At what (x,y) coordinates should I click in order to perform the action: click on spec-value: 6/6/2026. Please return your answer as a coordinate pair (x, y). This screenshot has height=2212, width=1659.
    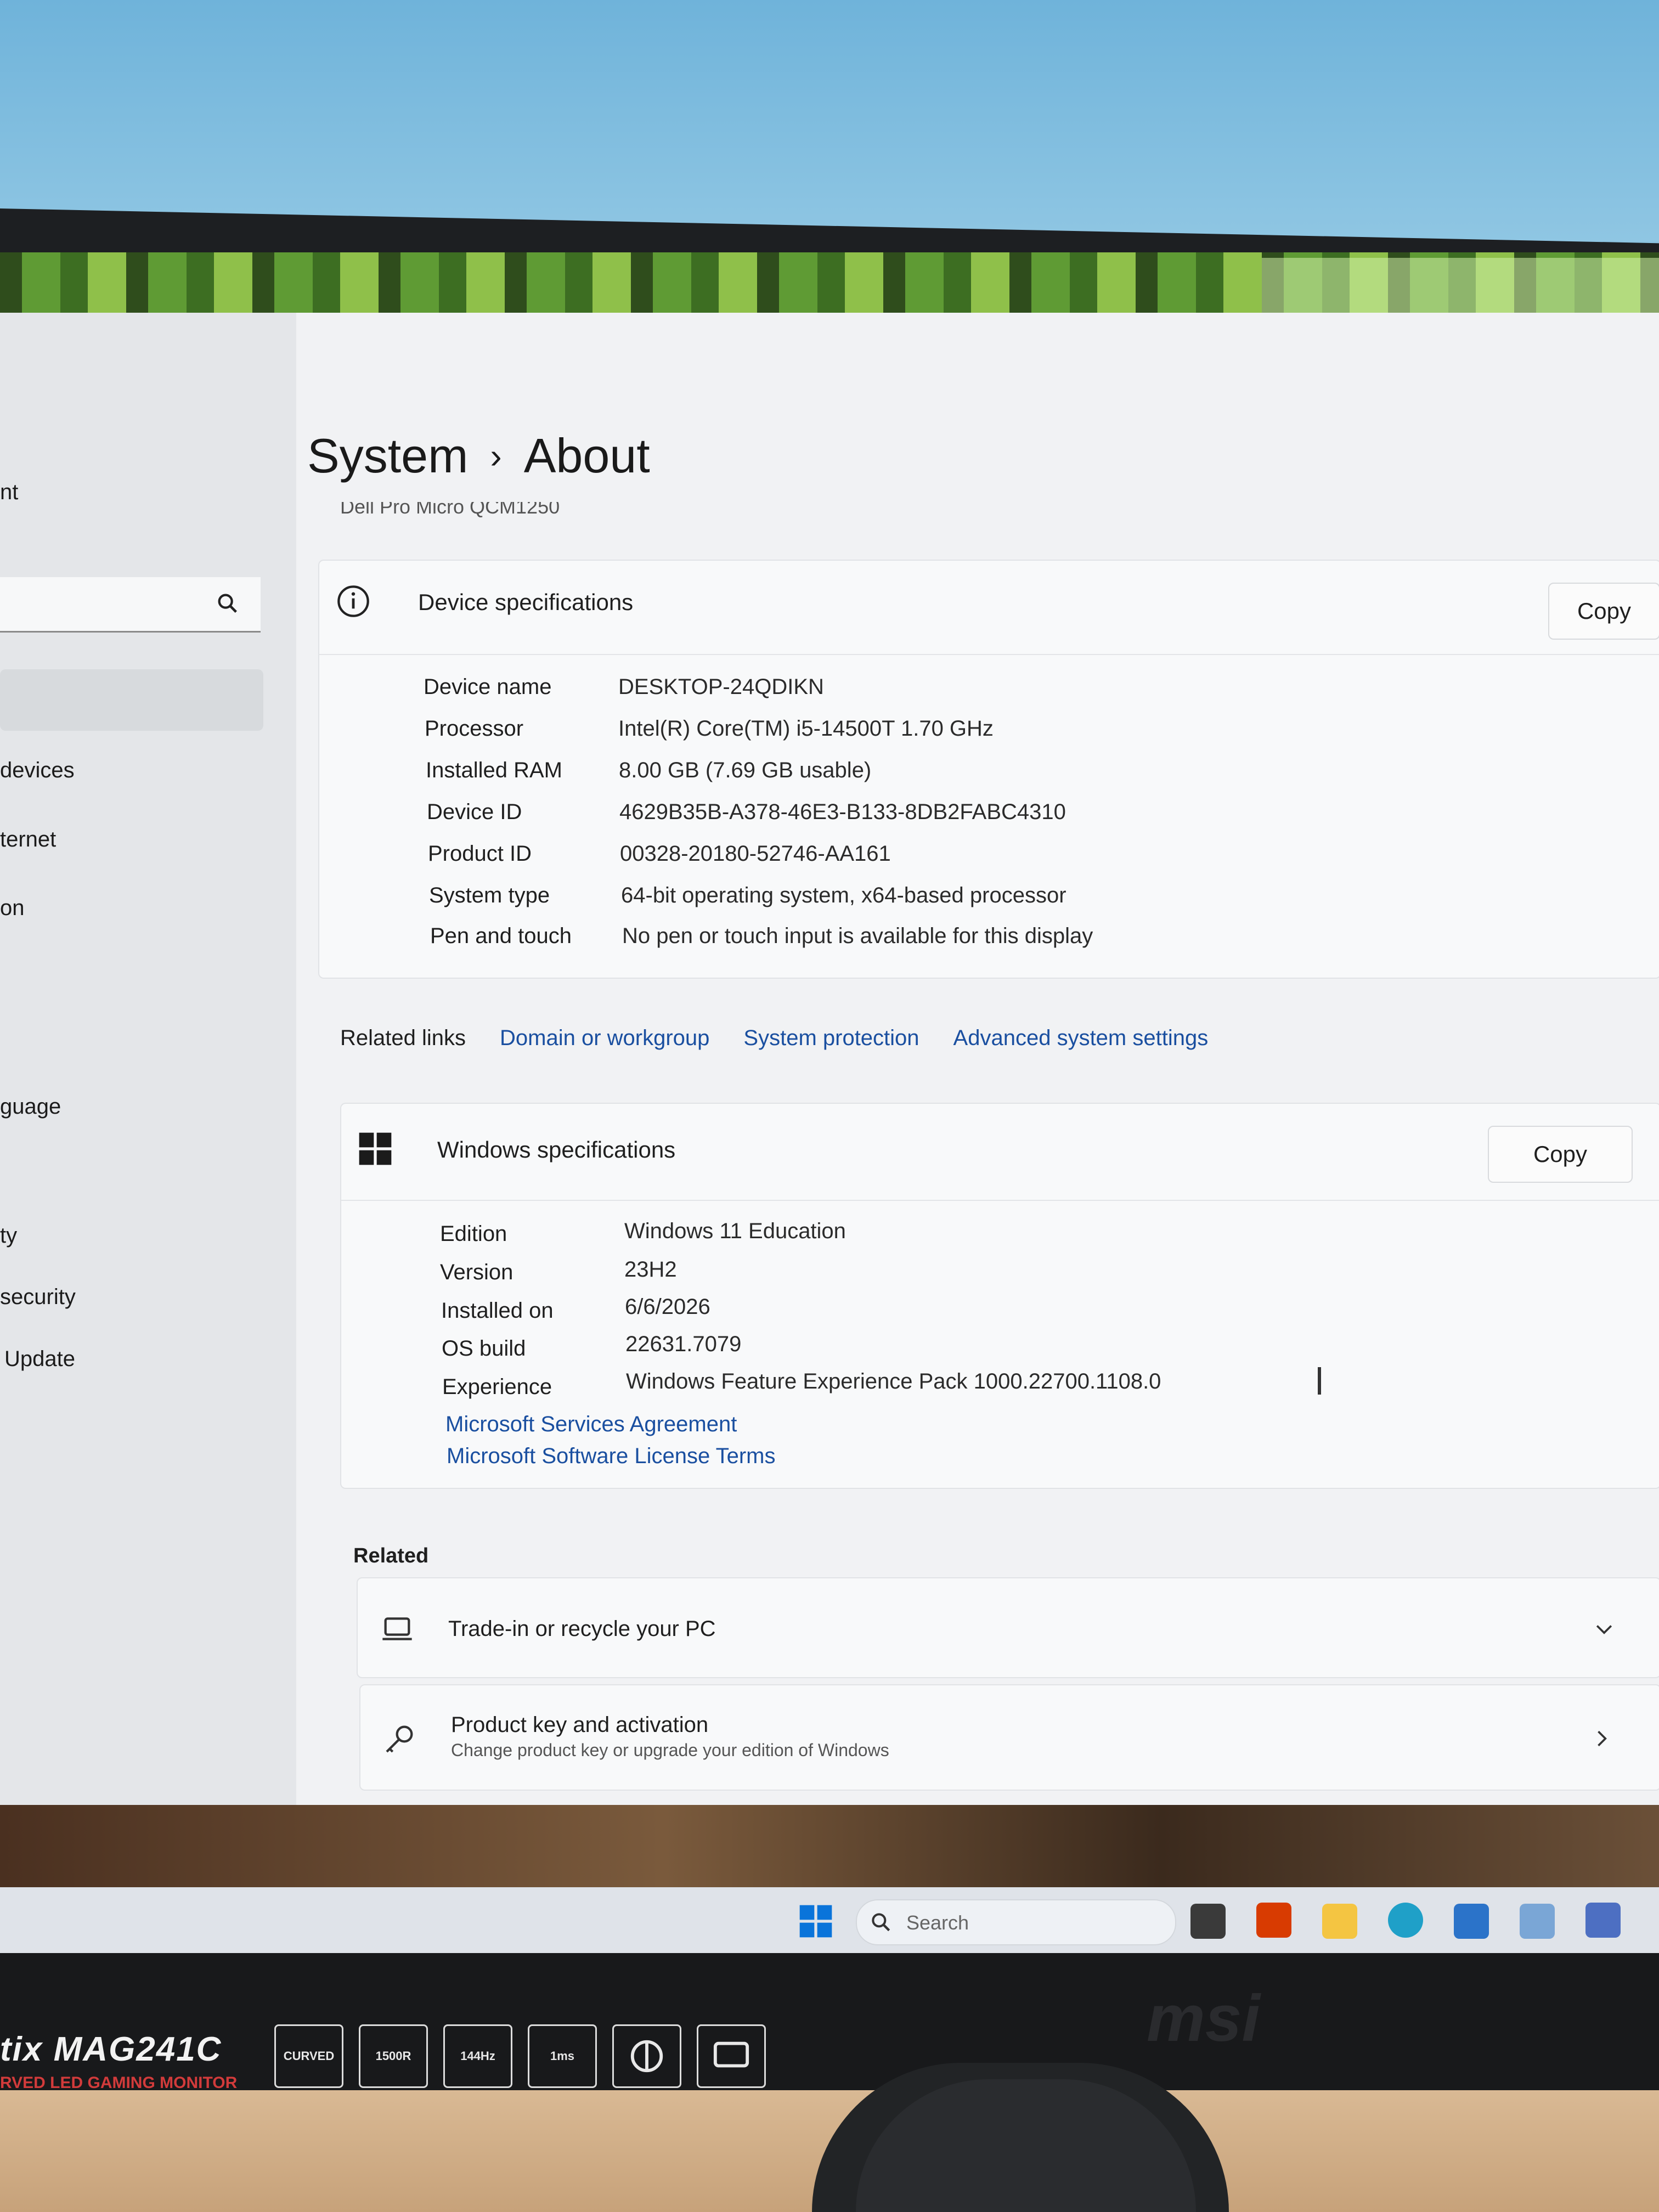
    Looking at the image, I should click on (668, 1307).